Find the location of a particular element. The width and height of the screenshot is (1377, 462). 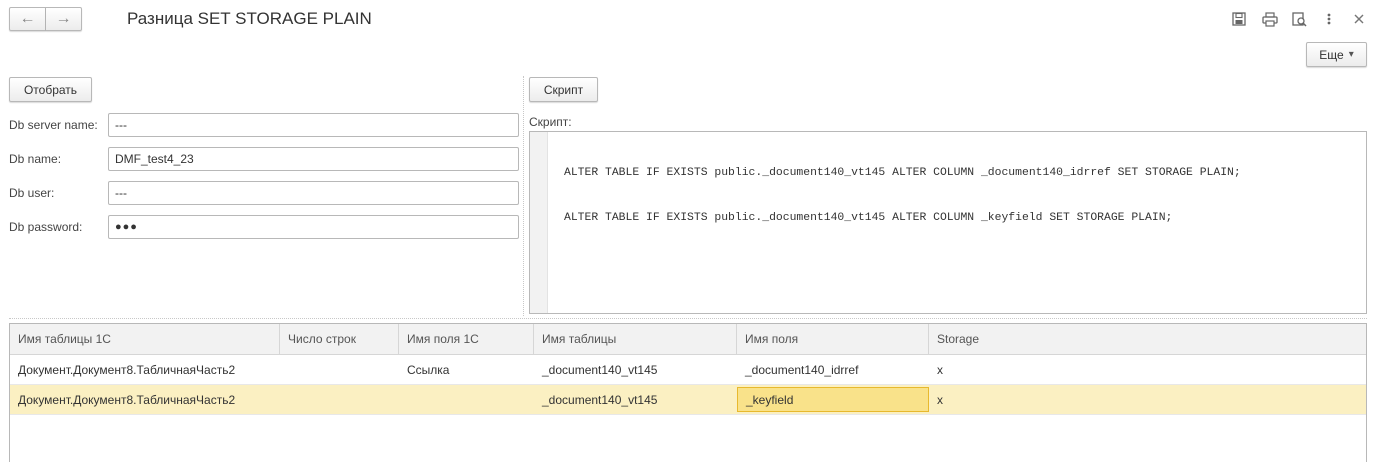

arrow-left-icon: ← is located at coordinates (27, 18).